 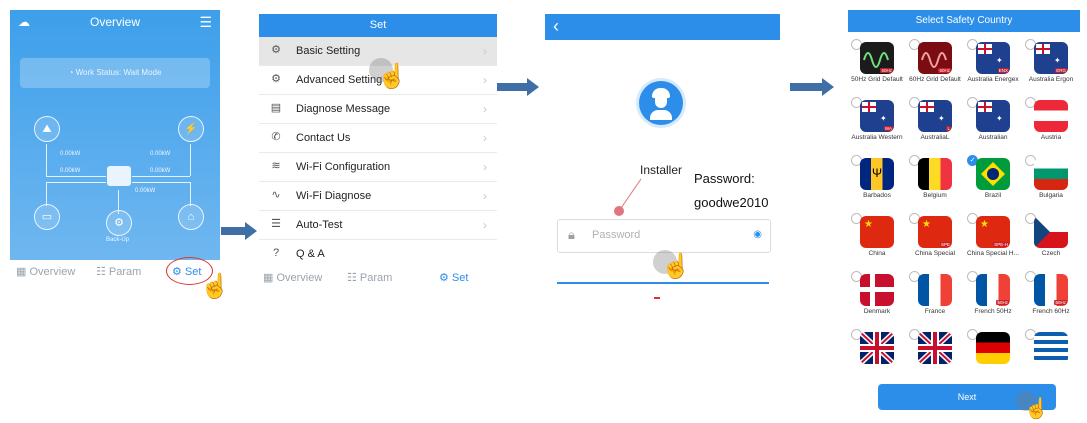 What do you see at coordinates (935, 79) in the screenshot?
I see `country-name: 60Hz Grid Default` at bounding box center [935, 79].